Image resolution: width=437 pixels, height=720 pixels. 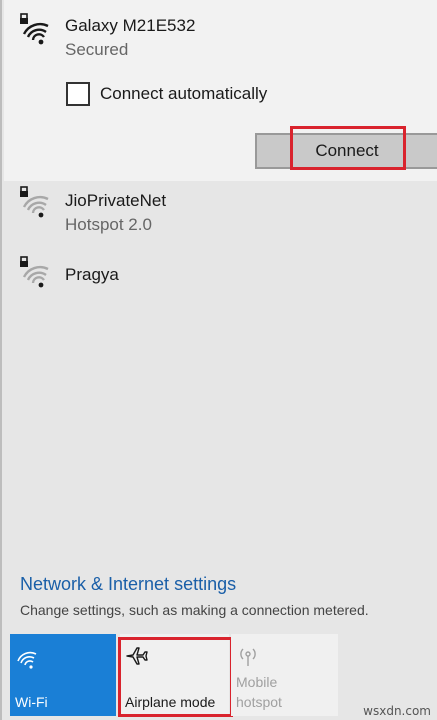 I want to click on network-settings-link: Network & Internet settings, so click(x=128, y=584).